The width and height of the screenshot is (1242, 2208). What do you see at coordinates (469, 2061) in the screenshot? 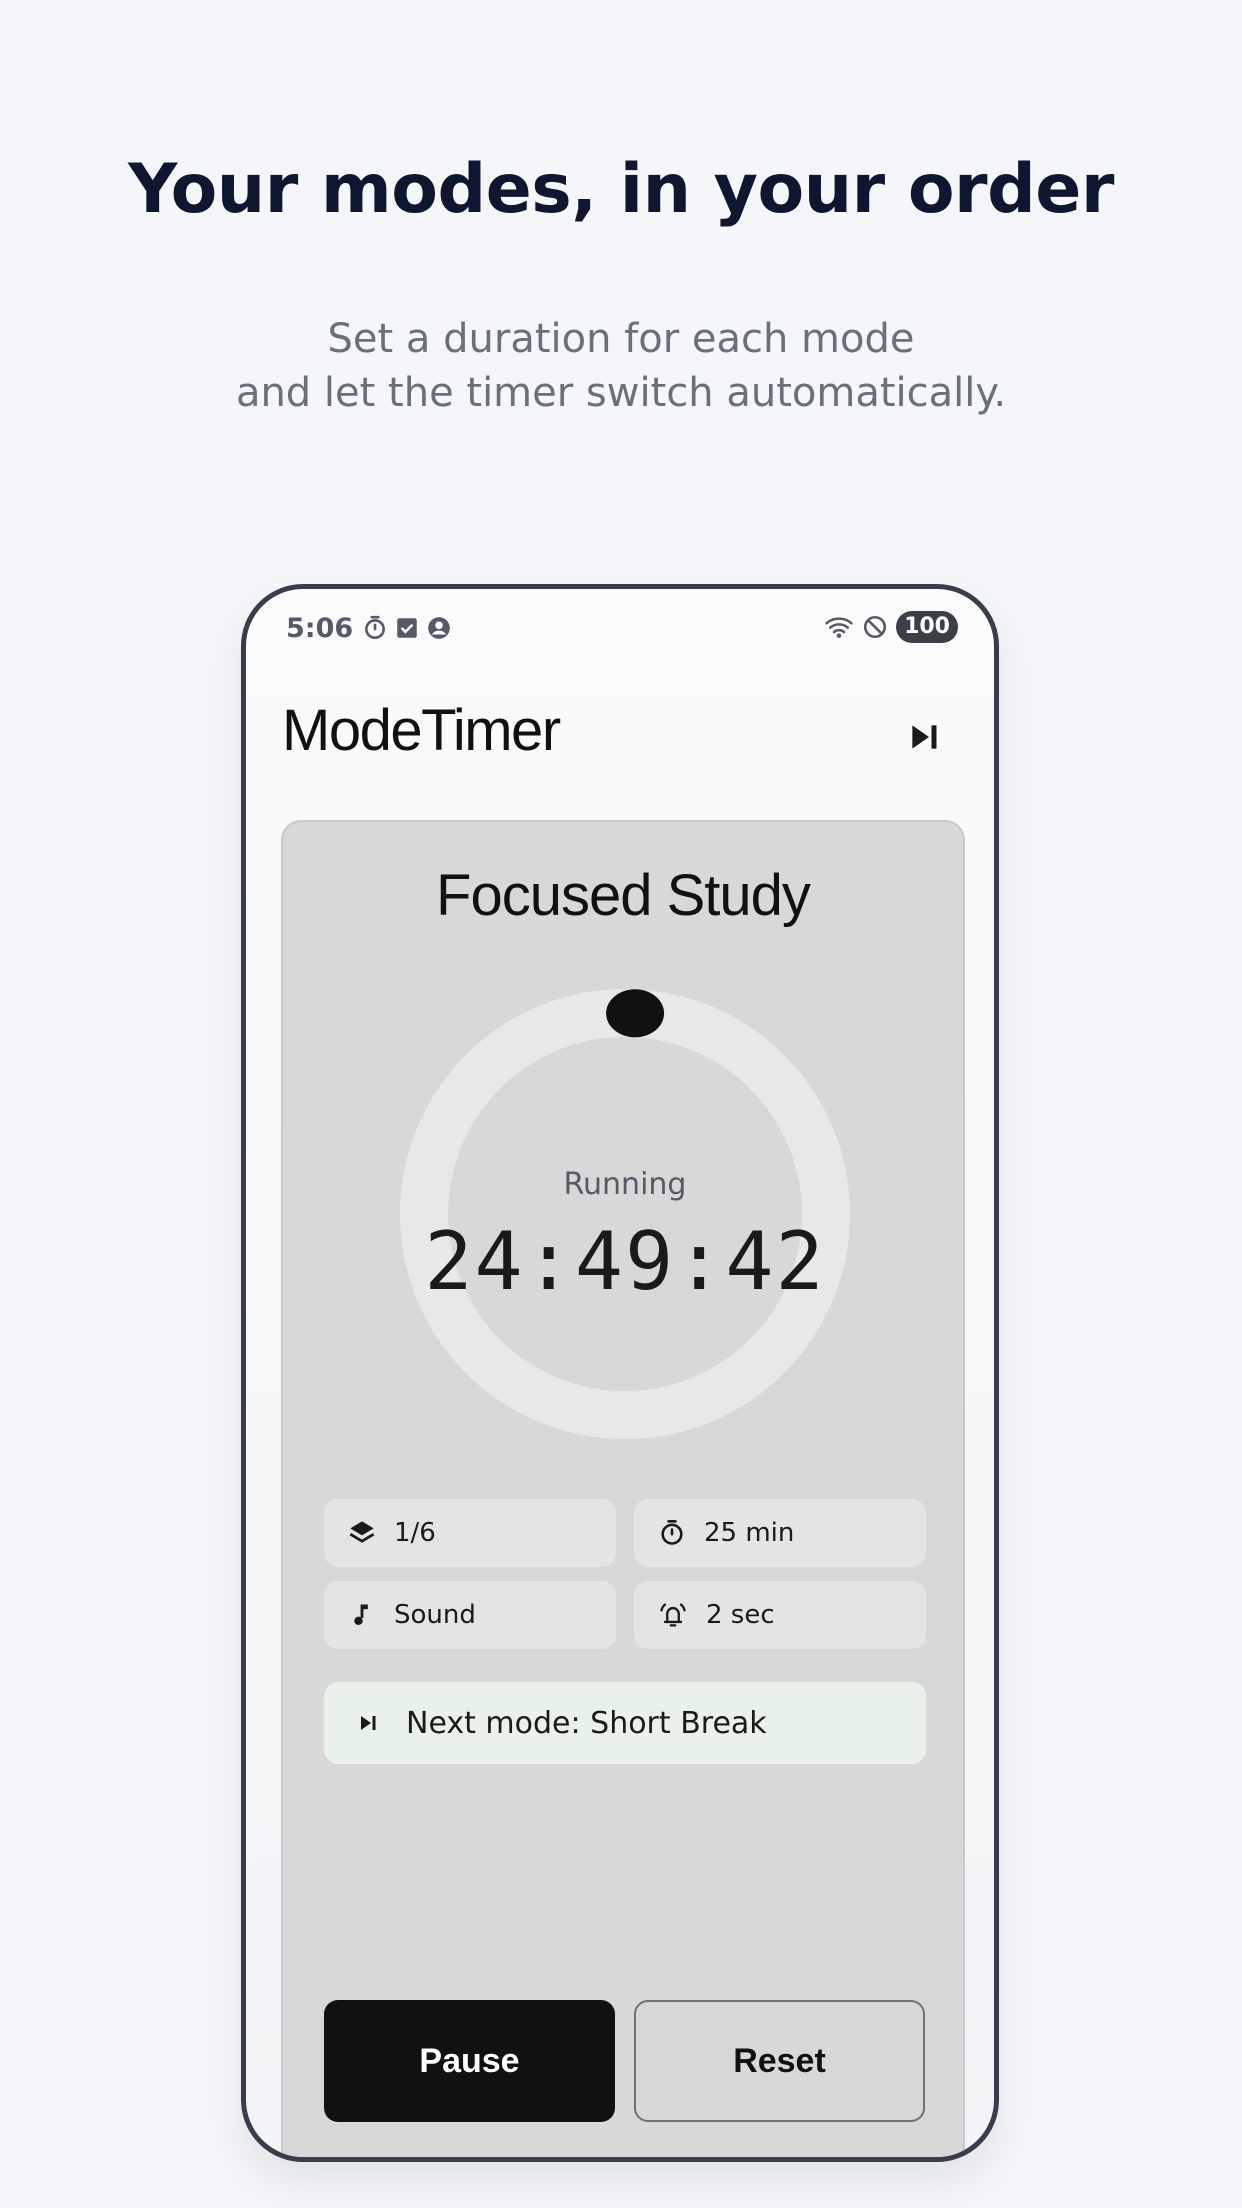
I see `pause-button: Pause` at bounding box center [469, 2061].